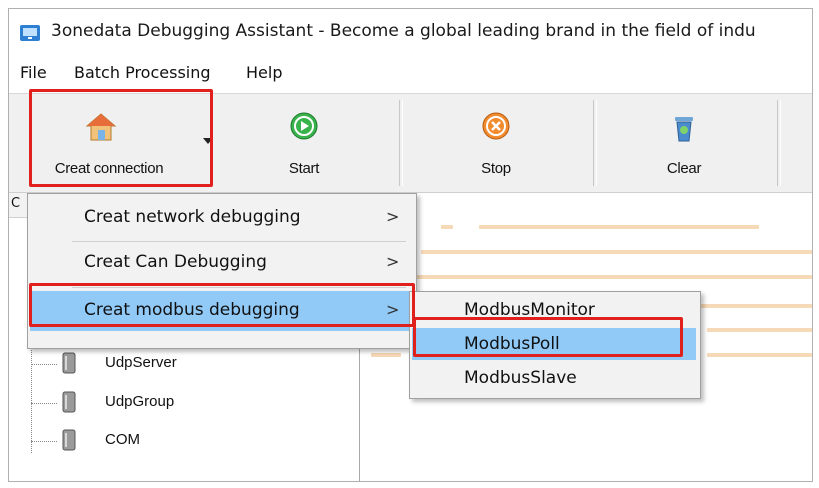 This screenshot has width=819, height=488. Describe the element at coordinates (33, 72) in the screenshot. I see `menu-file: File` at that location.